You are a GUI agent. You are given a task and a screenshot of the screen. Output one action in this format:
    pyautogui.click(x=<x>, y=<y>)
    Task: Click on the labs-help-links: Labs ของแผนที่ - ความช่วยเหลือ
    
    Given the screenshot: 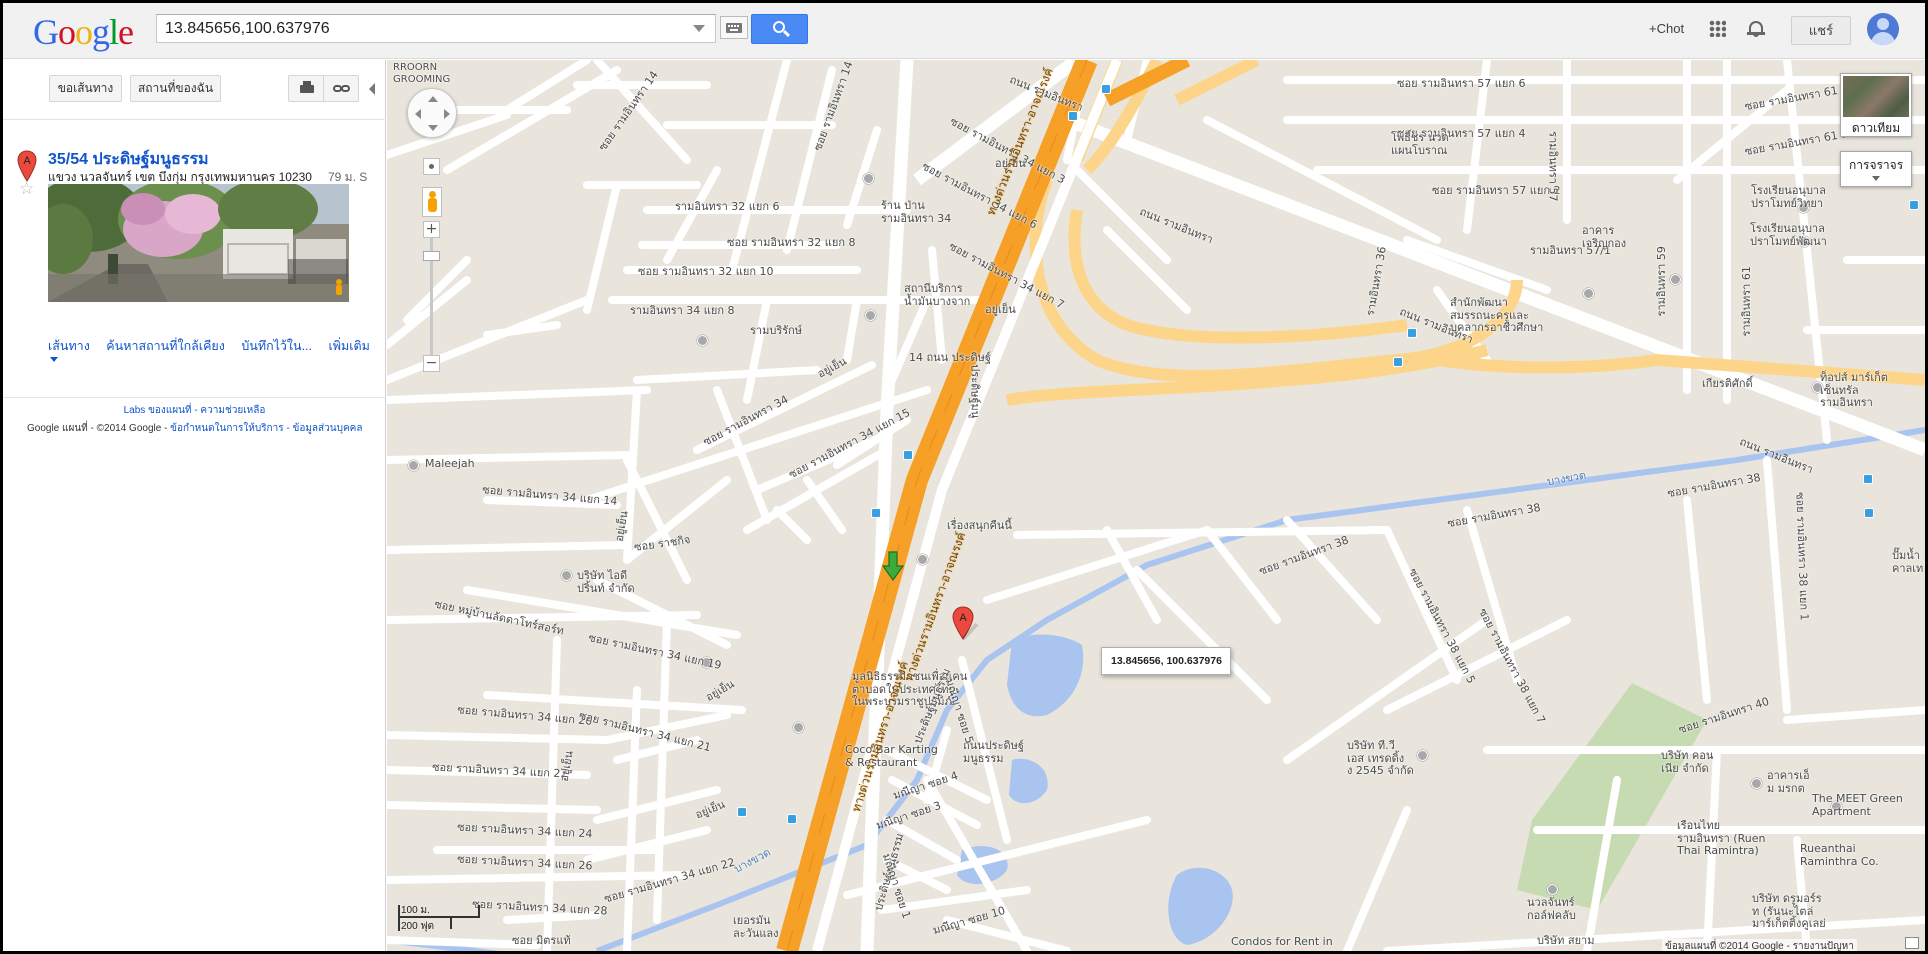 What is the action you would take?
    pyautogui.click(x=194, y=410)
    